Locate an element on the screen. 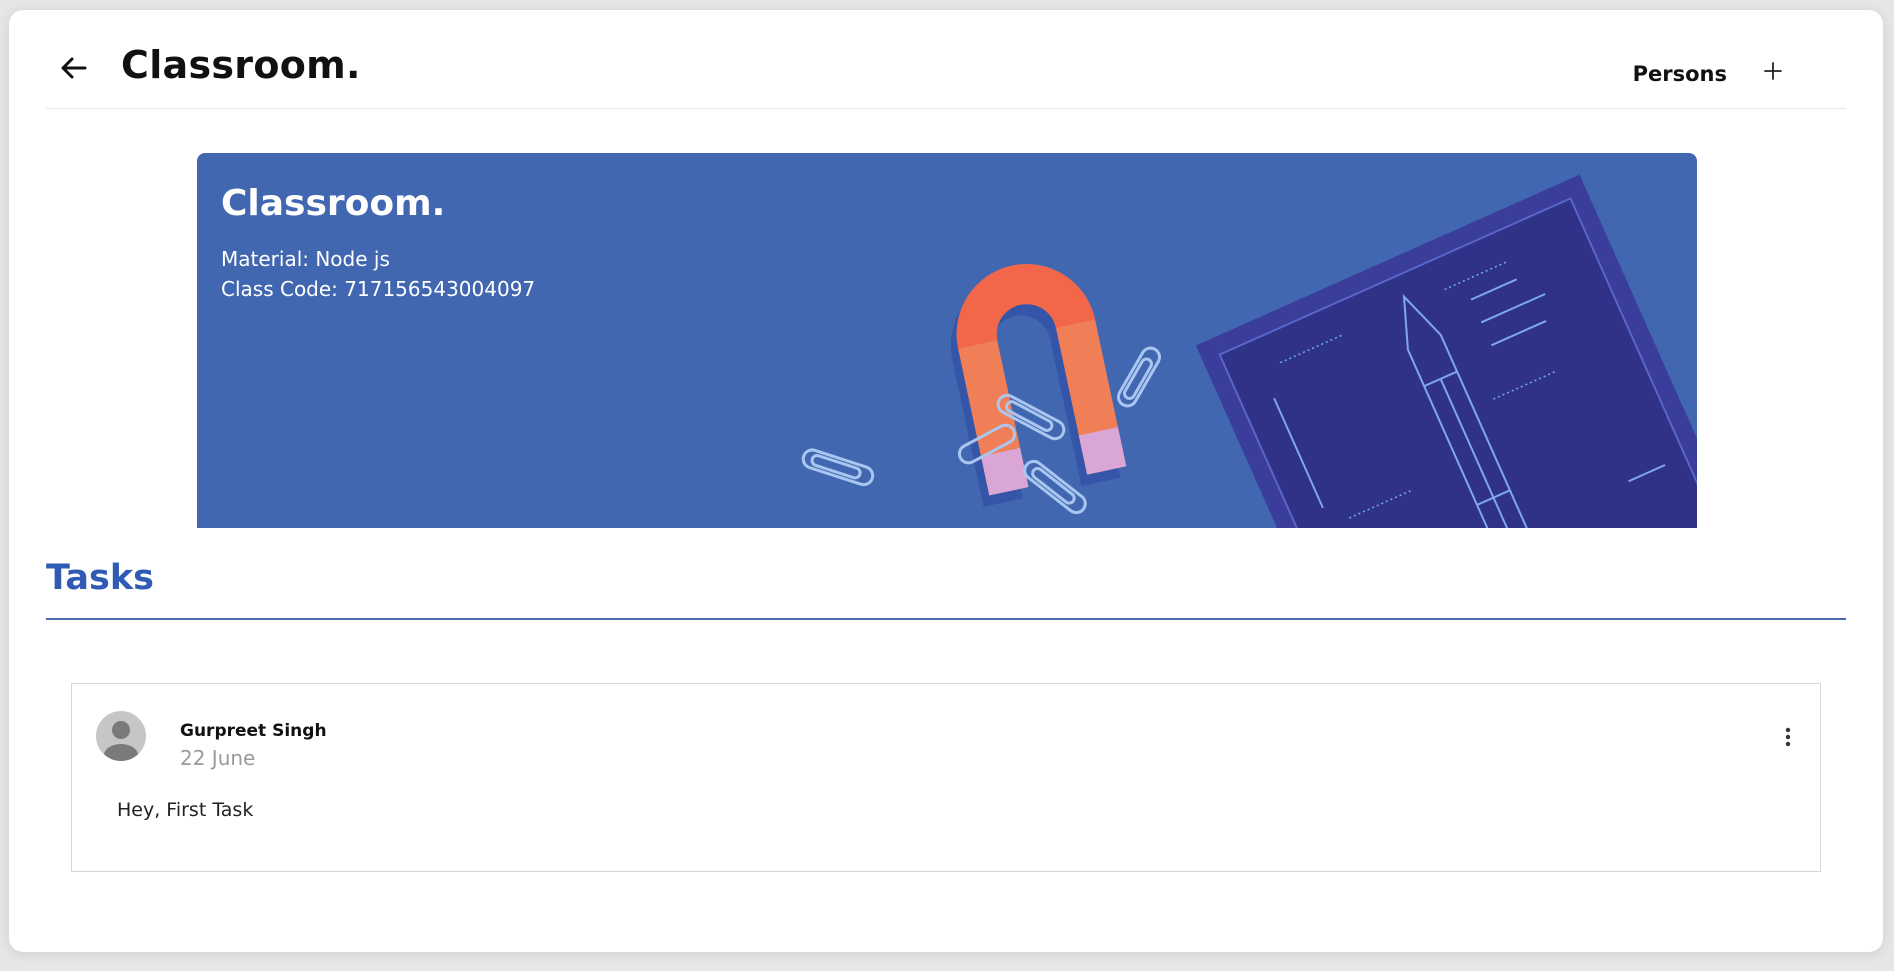  task-date: 22 June is located at coordinates (218, 758).